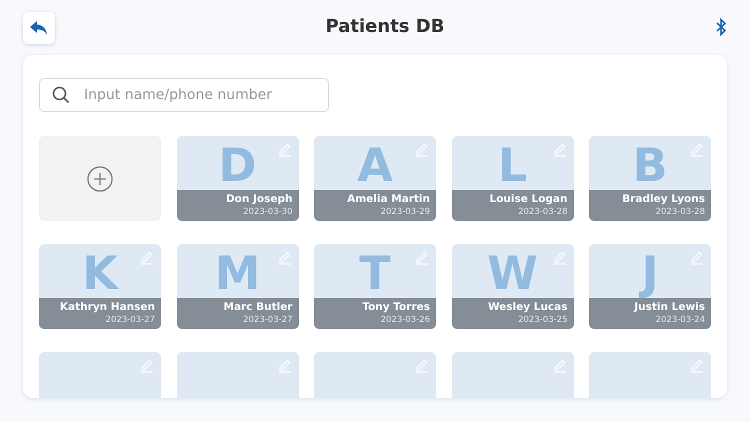  Describe the element at coordinates (257, 307) in the screenshot. I see `patient-name: Marc Butler` at that location.